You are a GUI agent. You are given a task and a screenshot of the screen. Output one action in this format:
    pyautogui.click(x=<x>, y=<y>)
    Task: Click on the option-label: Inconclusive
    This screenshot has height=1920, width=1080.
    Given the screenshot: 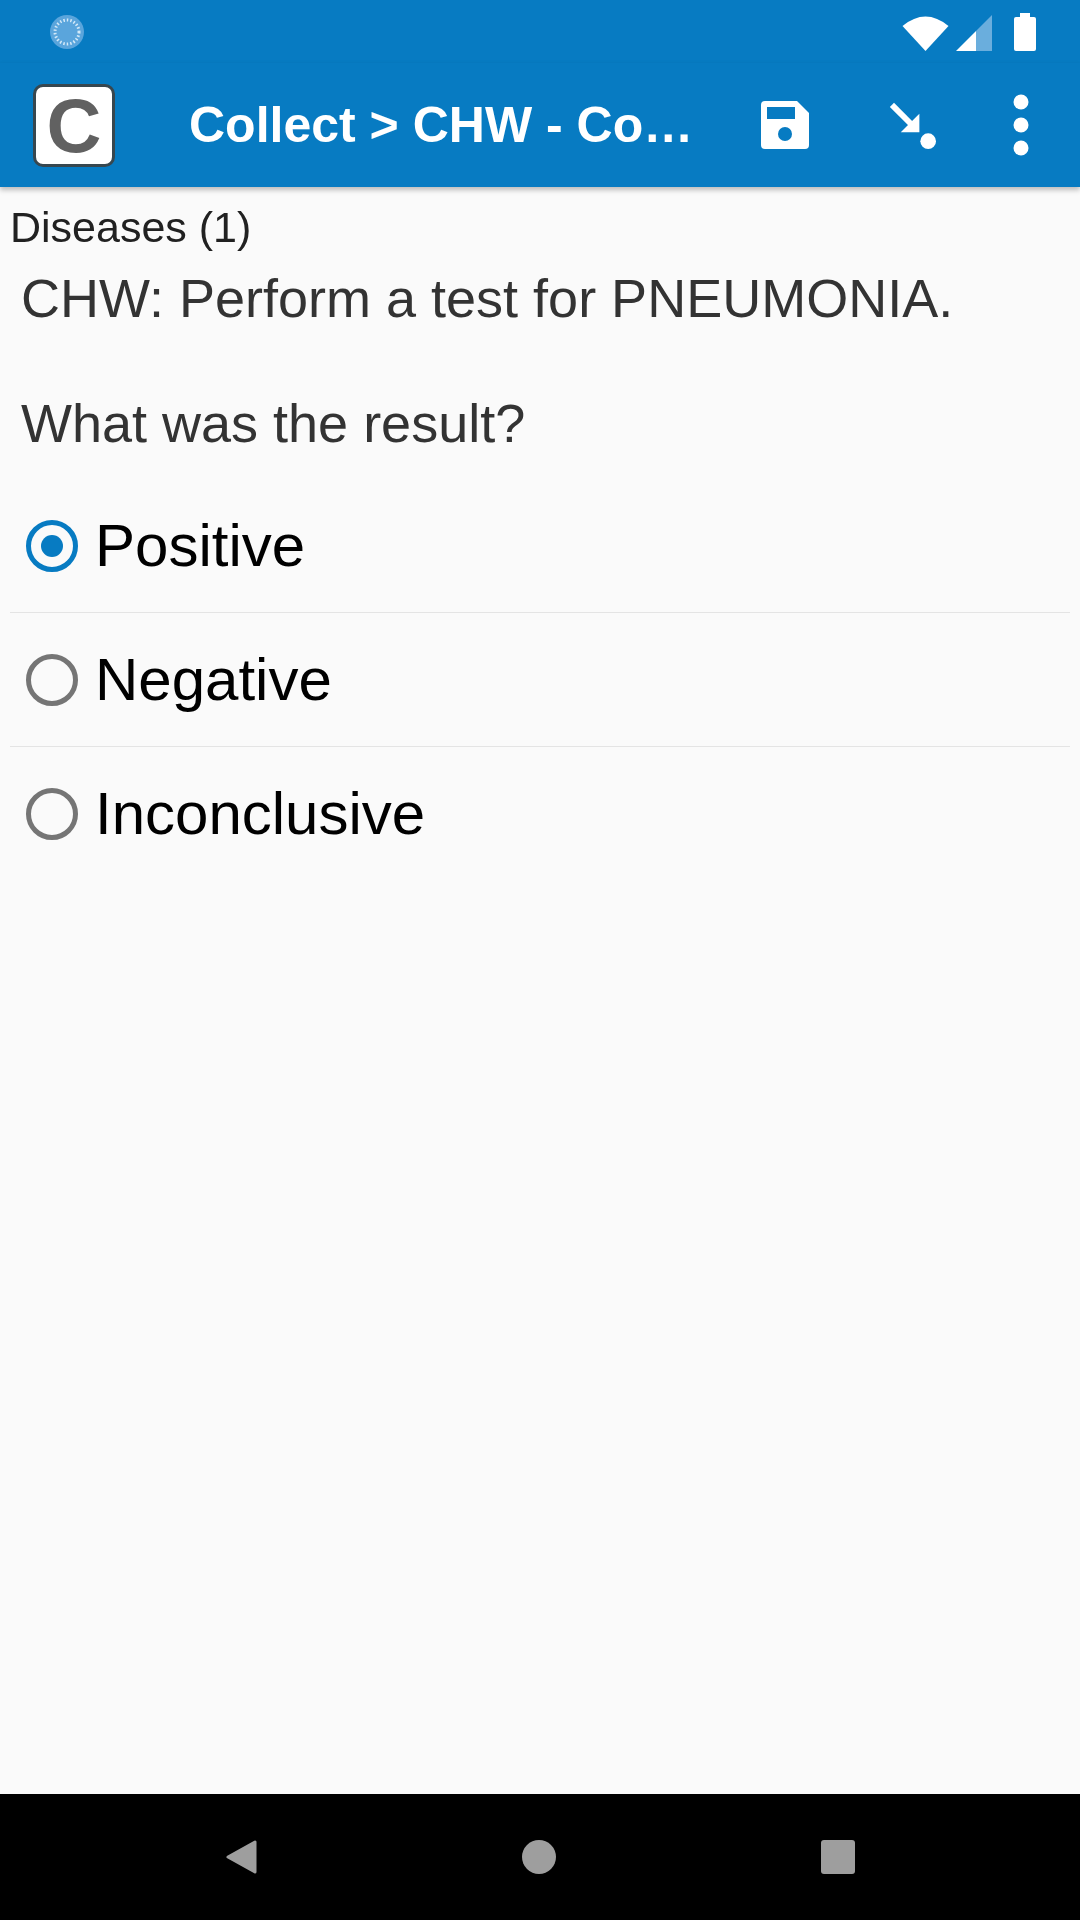 What is the action you would take?
    pyautogui.click(x=260, y=814)
    